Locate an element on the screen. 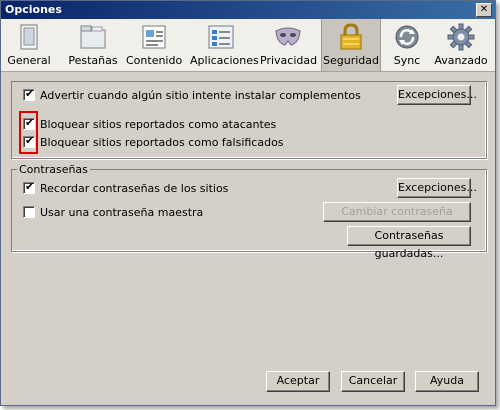 The image size is (500, 410). tab-label: Seguridad is located at coordinates (351, 60).